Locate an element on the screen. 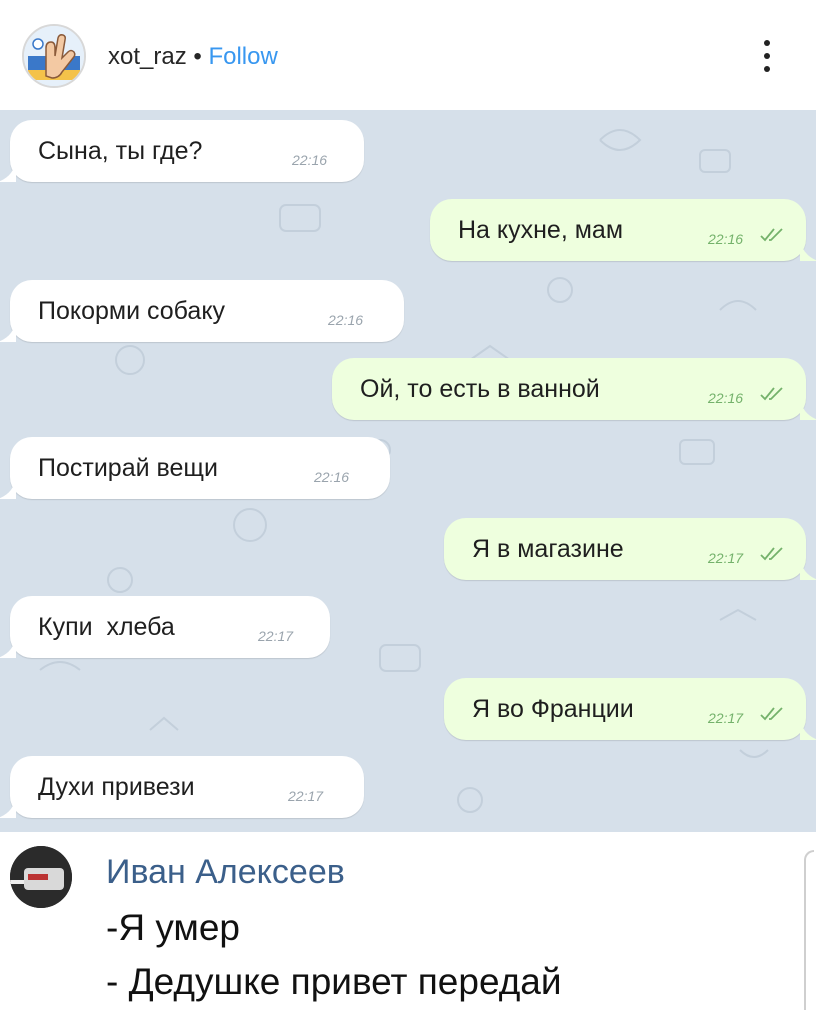  message-text: Купи хлеба is located at coordinates (106, 627).